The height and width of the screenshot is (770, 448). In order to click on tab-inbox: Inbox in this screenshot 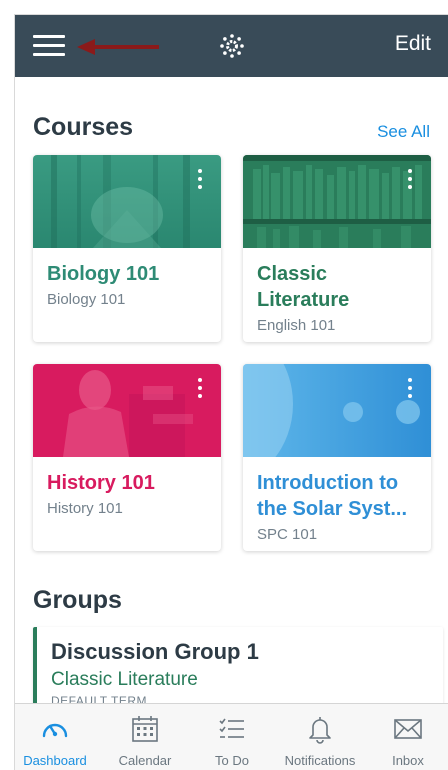, I will do `click(408, 737)`.